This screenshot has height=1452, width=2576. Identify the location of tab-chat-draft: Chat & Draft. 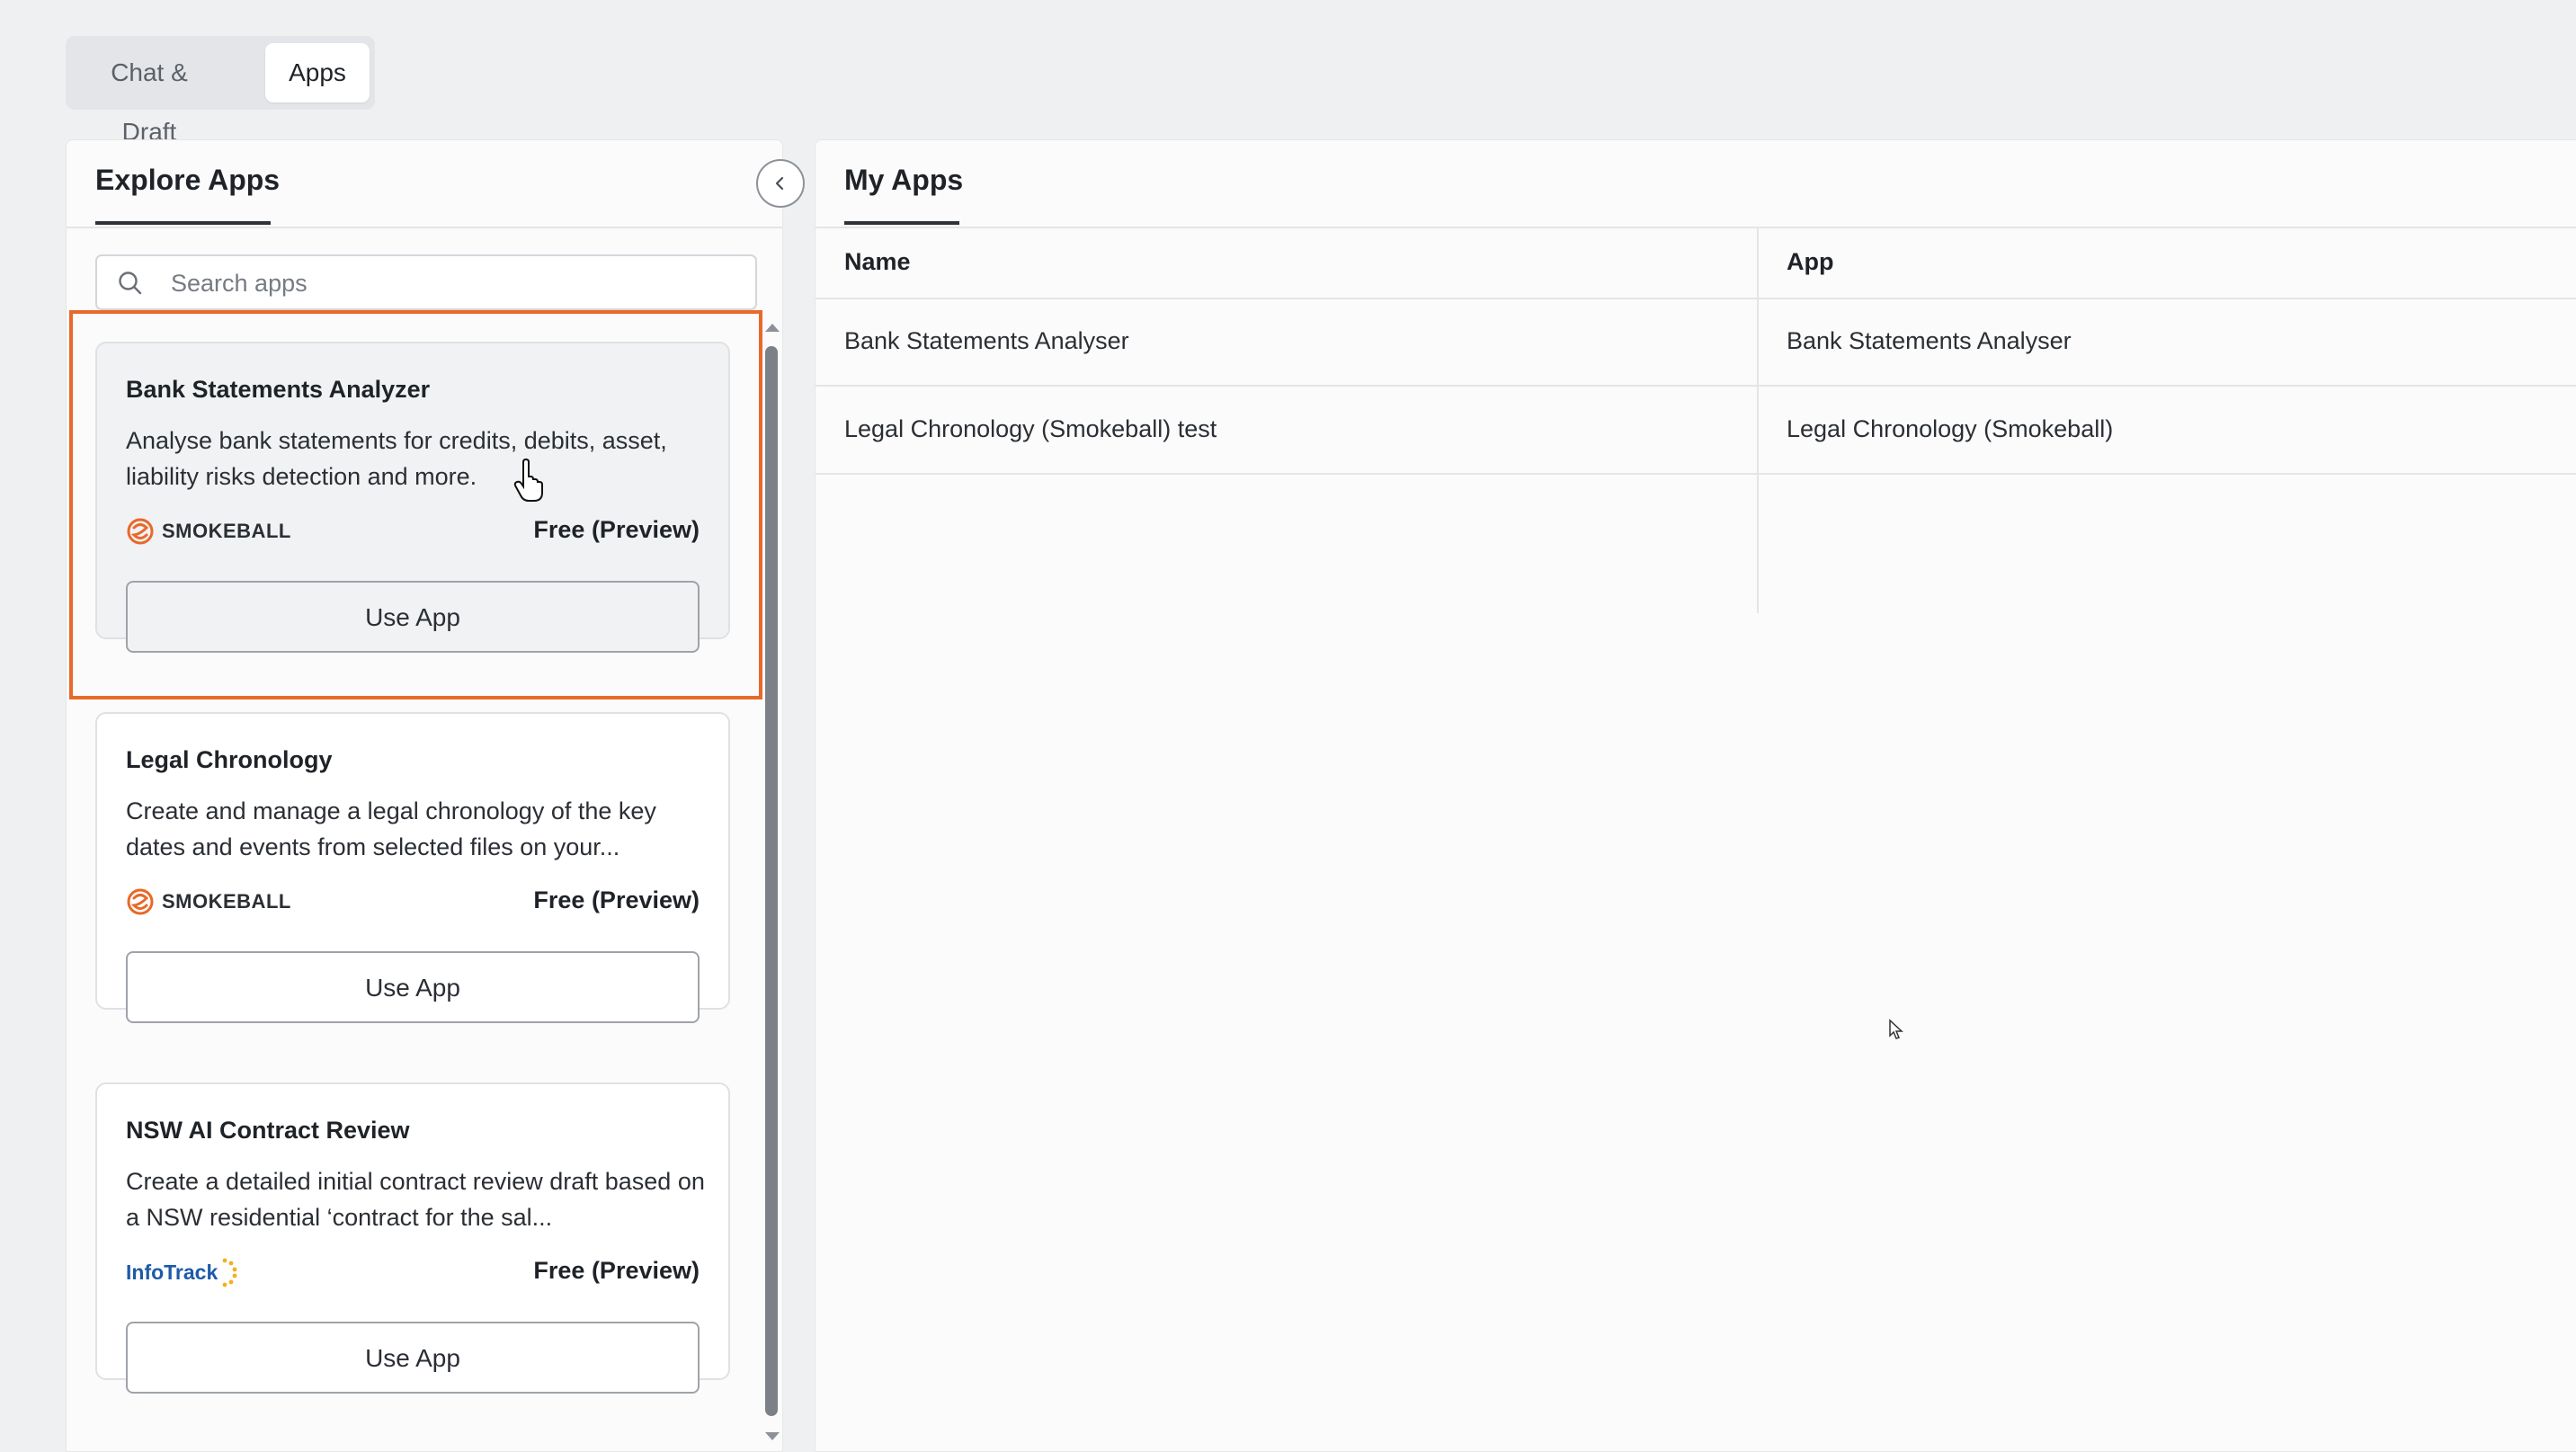
(150, 94).